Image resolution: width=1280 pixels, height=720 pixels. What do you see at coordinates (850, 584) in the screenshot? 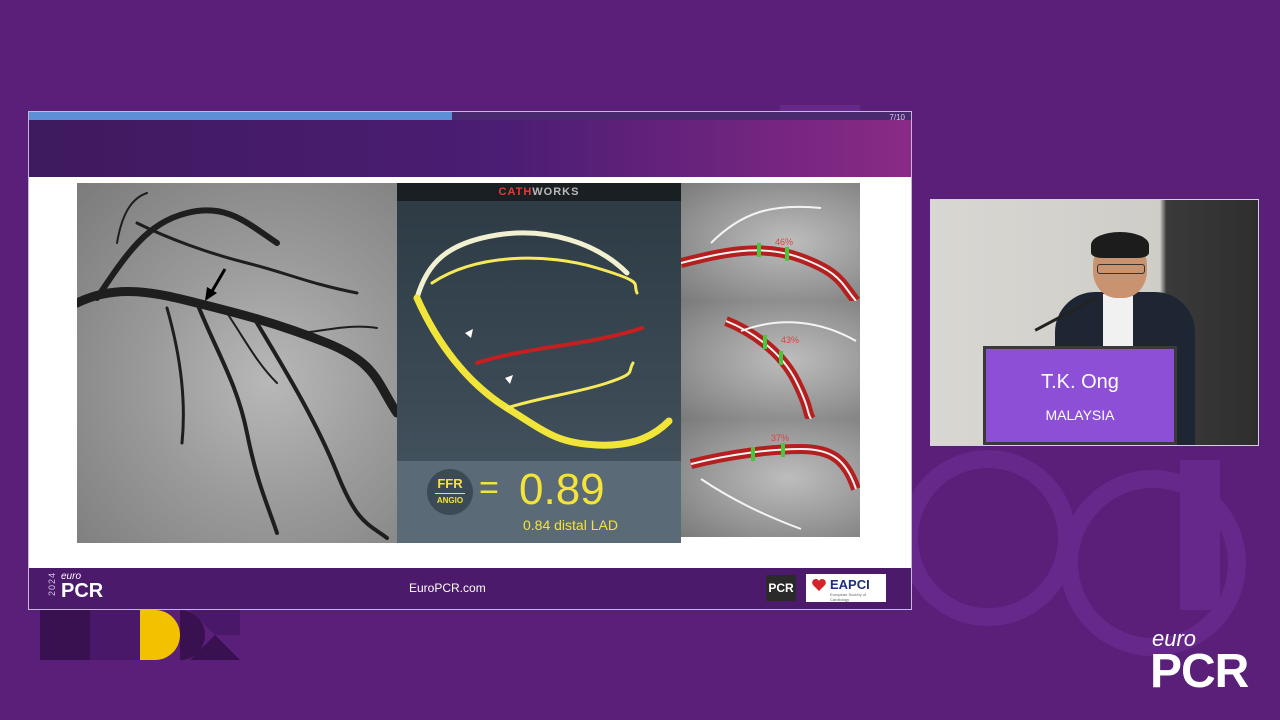
I see `eapci-logo-text: EAPCI` at bounding box center [850, 584].